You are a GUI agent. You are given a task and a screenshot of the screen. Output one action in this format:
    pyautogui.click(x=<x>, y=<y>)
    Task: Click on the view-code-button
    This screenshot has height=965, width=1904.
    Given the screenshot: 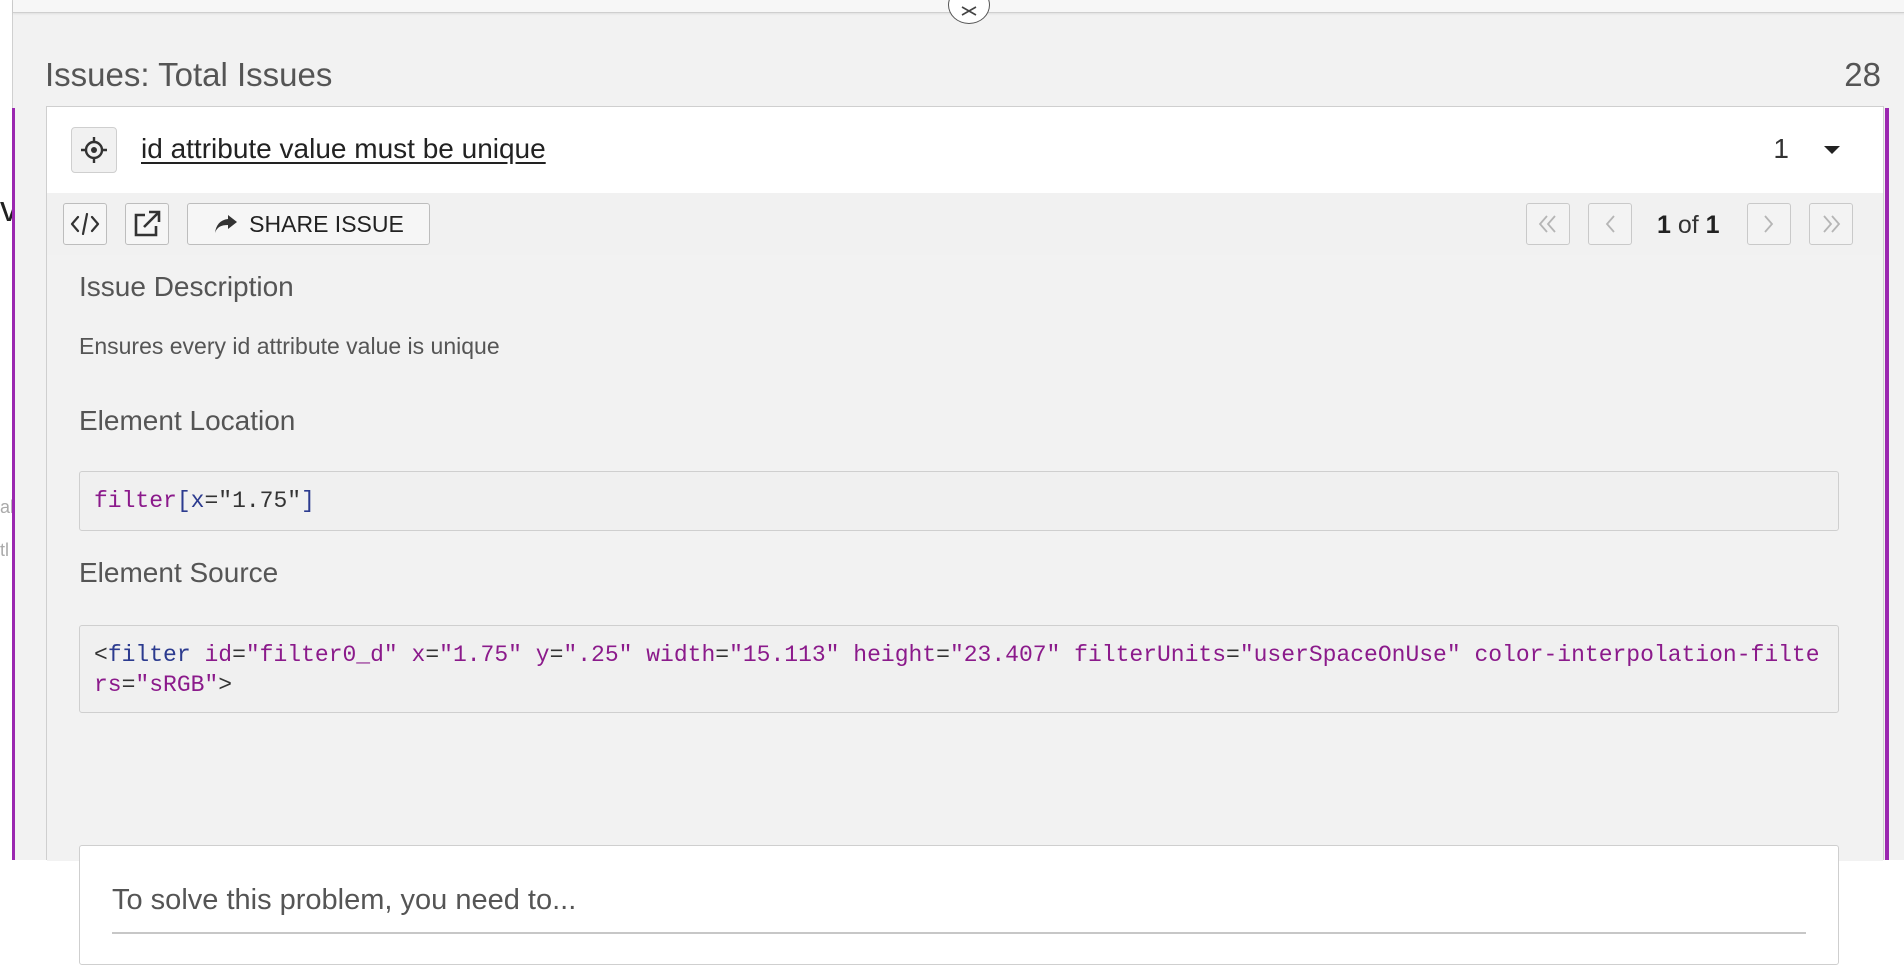 What is the action you would take?
    pyautogui.click(x=85, y=224)
    